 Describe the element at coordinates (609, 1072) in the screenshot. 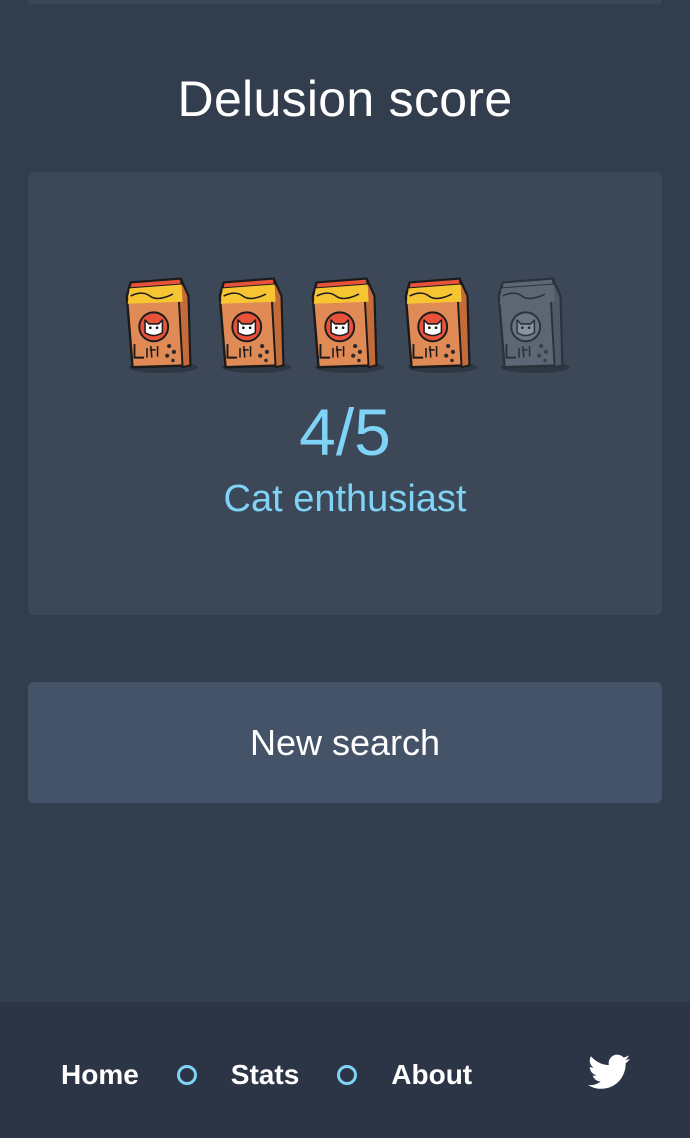

I see `twitter-icon` at that location.